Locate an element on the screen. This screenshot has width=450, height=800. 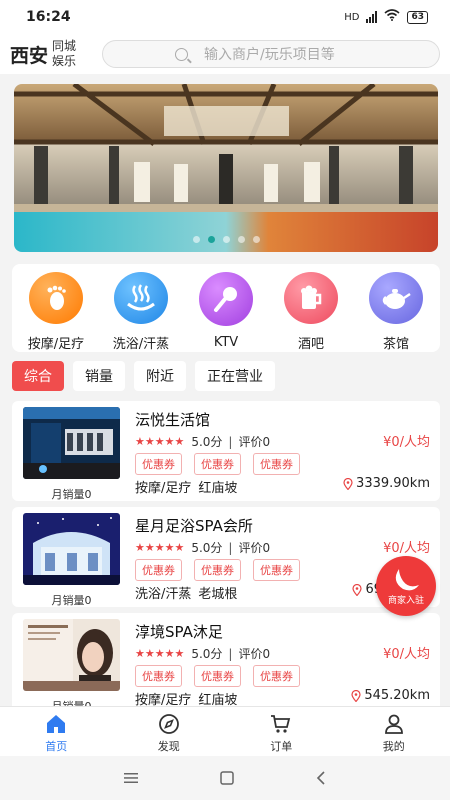
category-label: 按摩/足疗 is located at coordinates (56, 344).